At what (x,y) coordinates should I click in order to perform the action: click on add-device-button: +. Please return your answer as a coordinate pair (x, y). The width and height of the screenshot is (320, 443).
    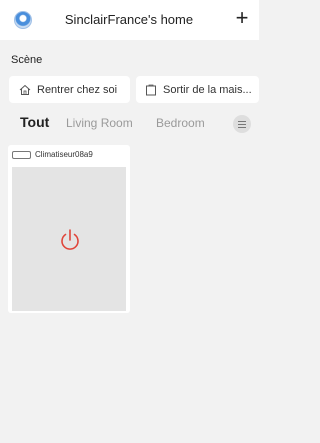
    Looking at the image, I should click on (242, 18).